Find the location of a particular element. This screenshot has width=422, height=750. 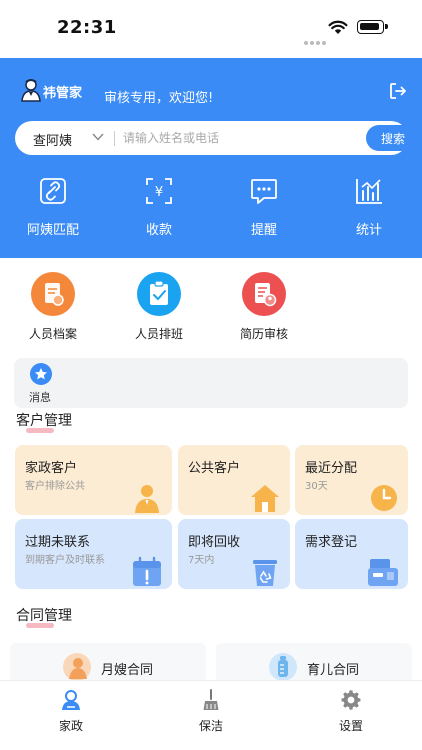

recycle-bin-icon is located at coordinates (265, 573).